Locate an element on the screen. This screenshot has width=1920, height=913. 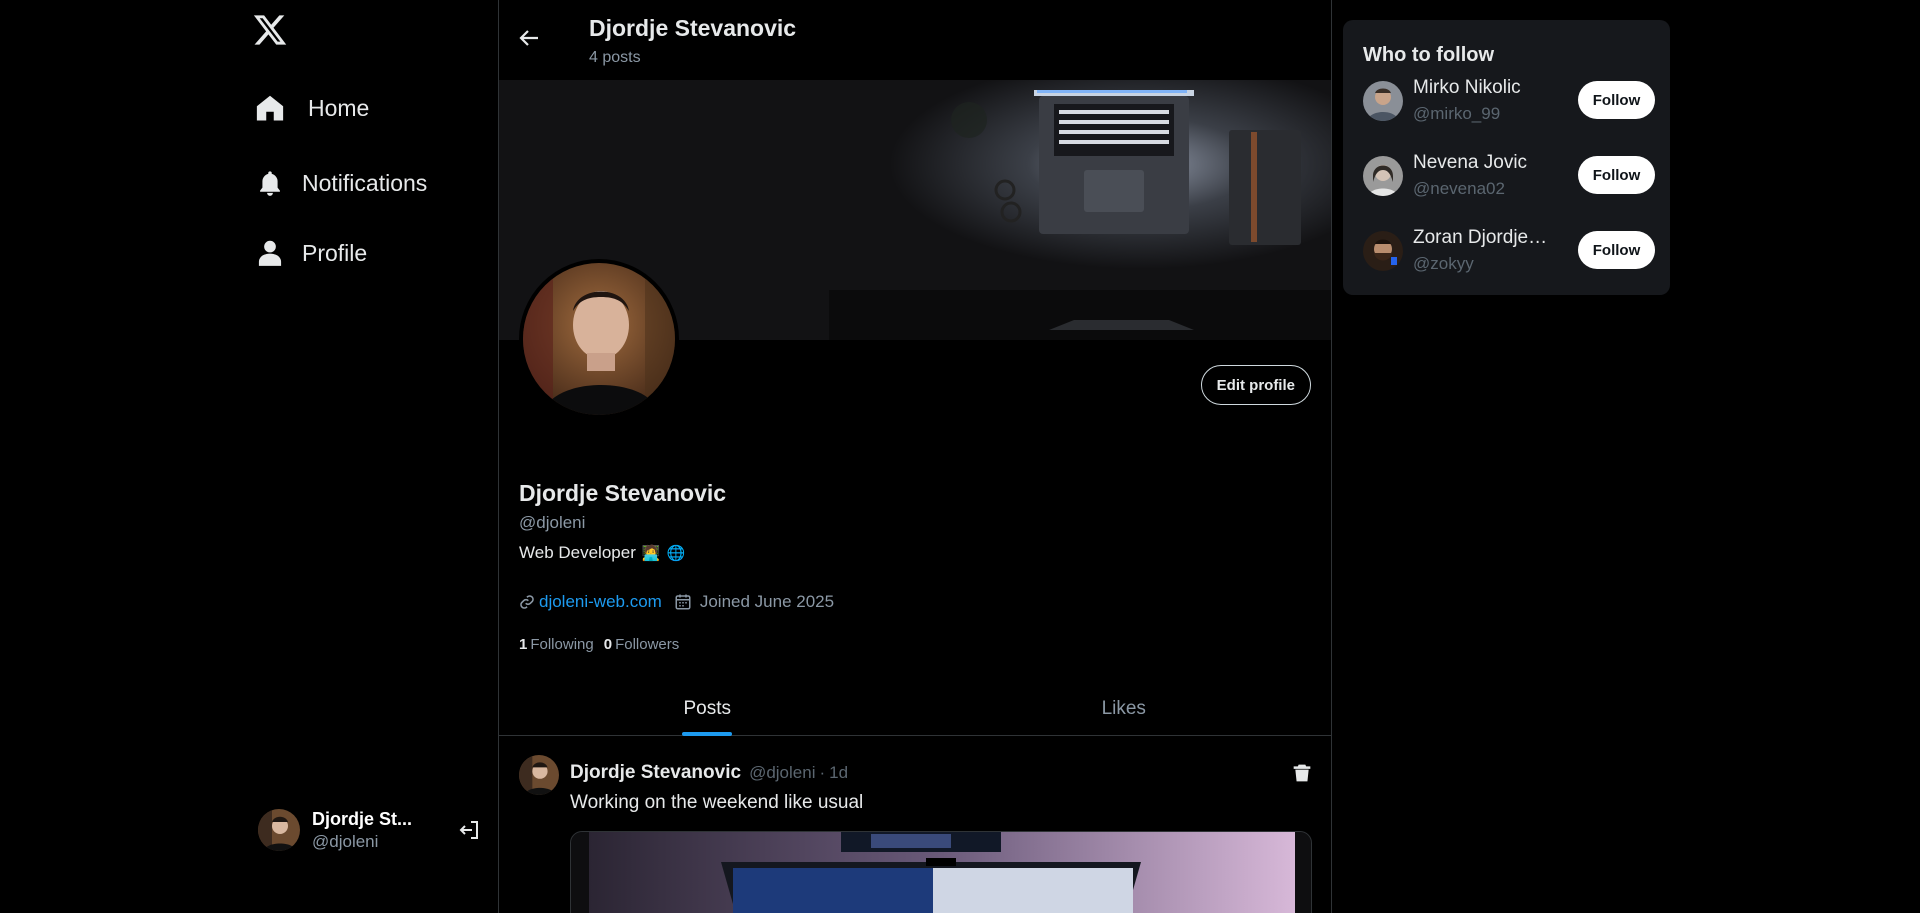
page-title: Djordje Stevanovic is located at coordinates (693, 28).